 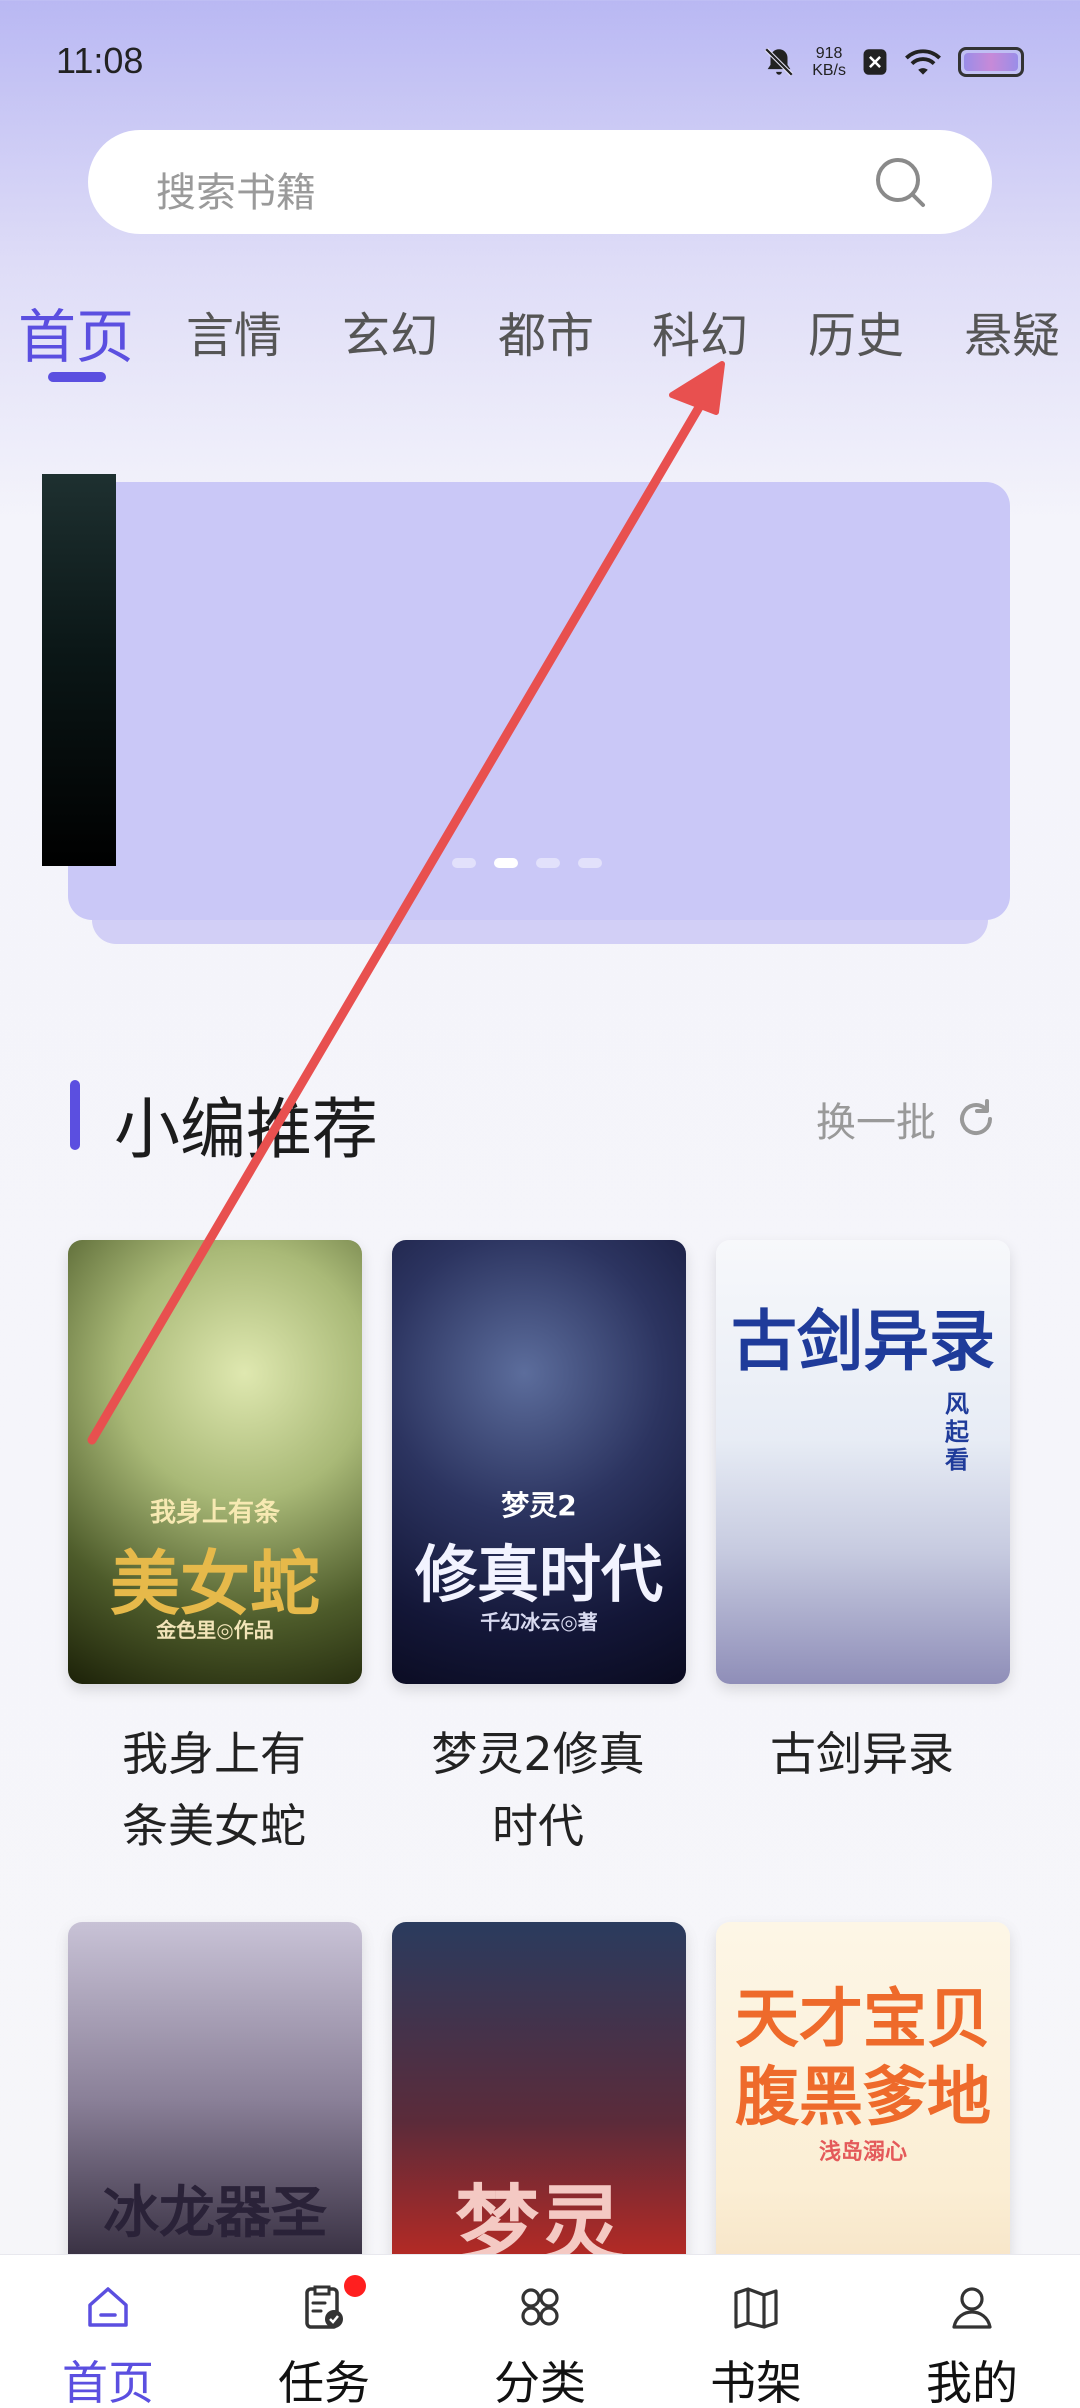 What do you see at coordinates (75, 1115) in the screenshot?
I see `section-accent-bar` at bounding box center [75, 1115].